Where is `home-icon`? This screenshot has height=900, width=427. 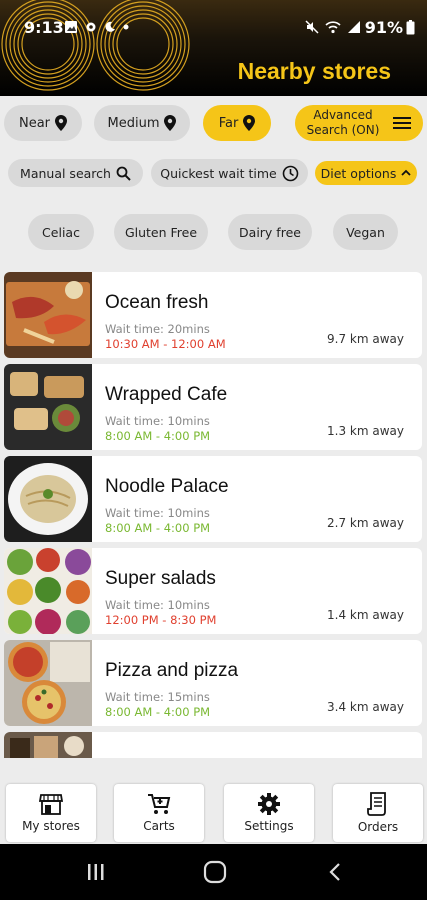 home-icon is located at coordinates (215, 872).